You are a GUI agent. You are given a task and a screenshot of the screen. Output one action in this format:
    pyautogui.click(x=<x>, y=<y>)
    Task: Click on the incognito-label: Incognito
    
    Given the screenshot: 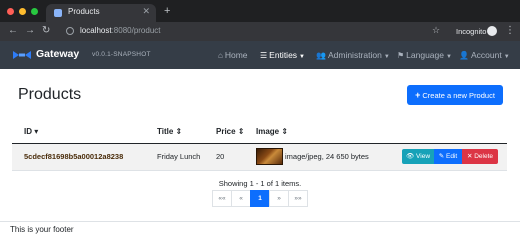 What is the action you would take?
    pyautogui.click(x=471, y=31)
    